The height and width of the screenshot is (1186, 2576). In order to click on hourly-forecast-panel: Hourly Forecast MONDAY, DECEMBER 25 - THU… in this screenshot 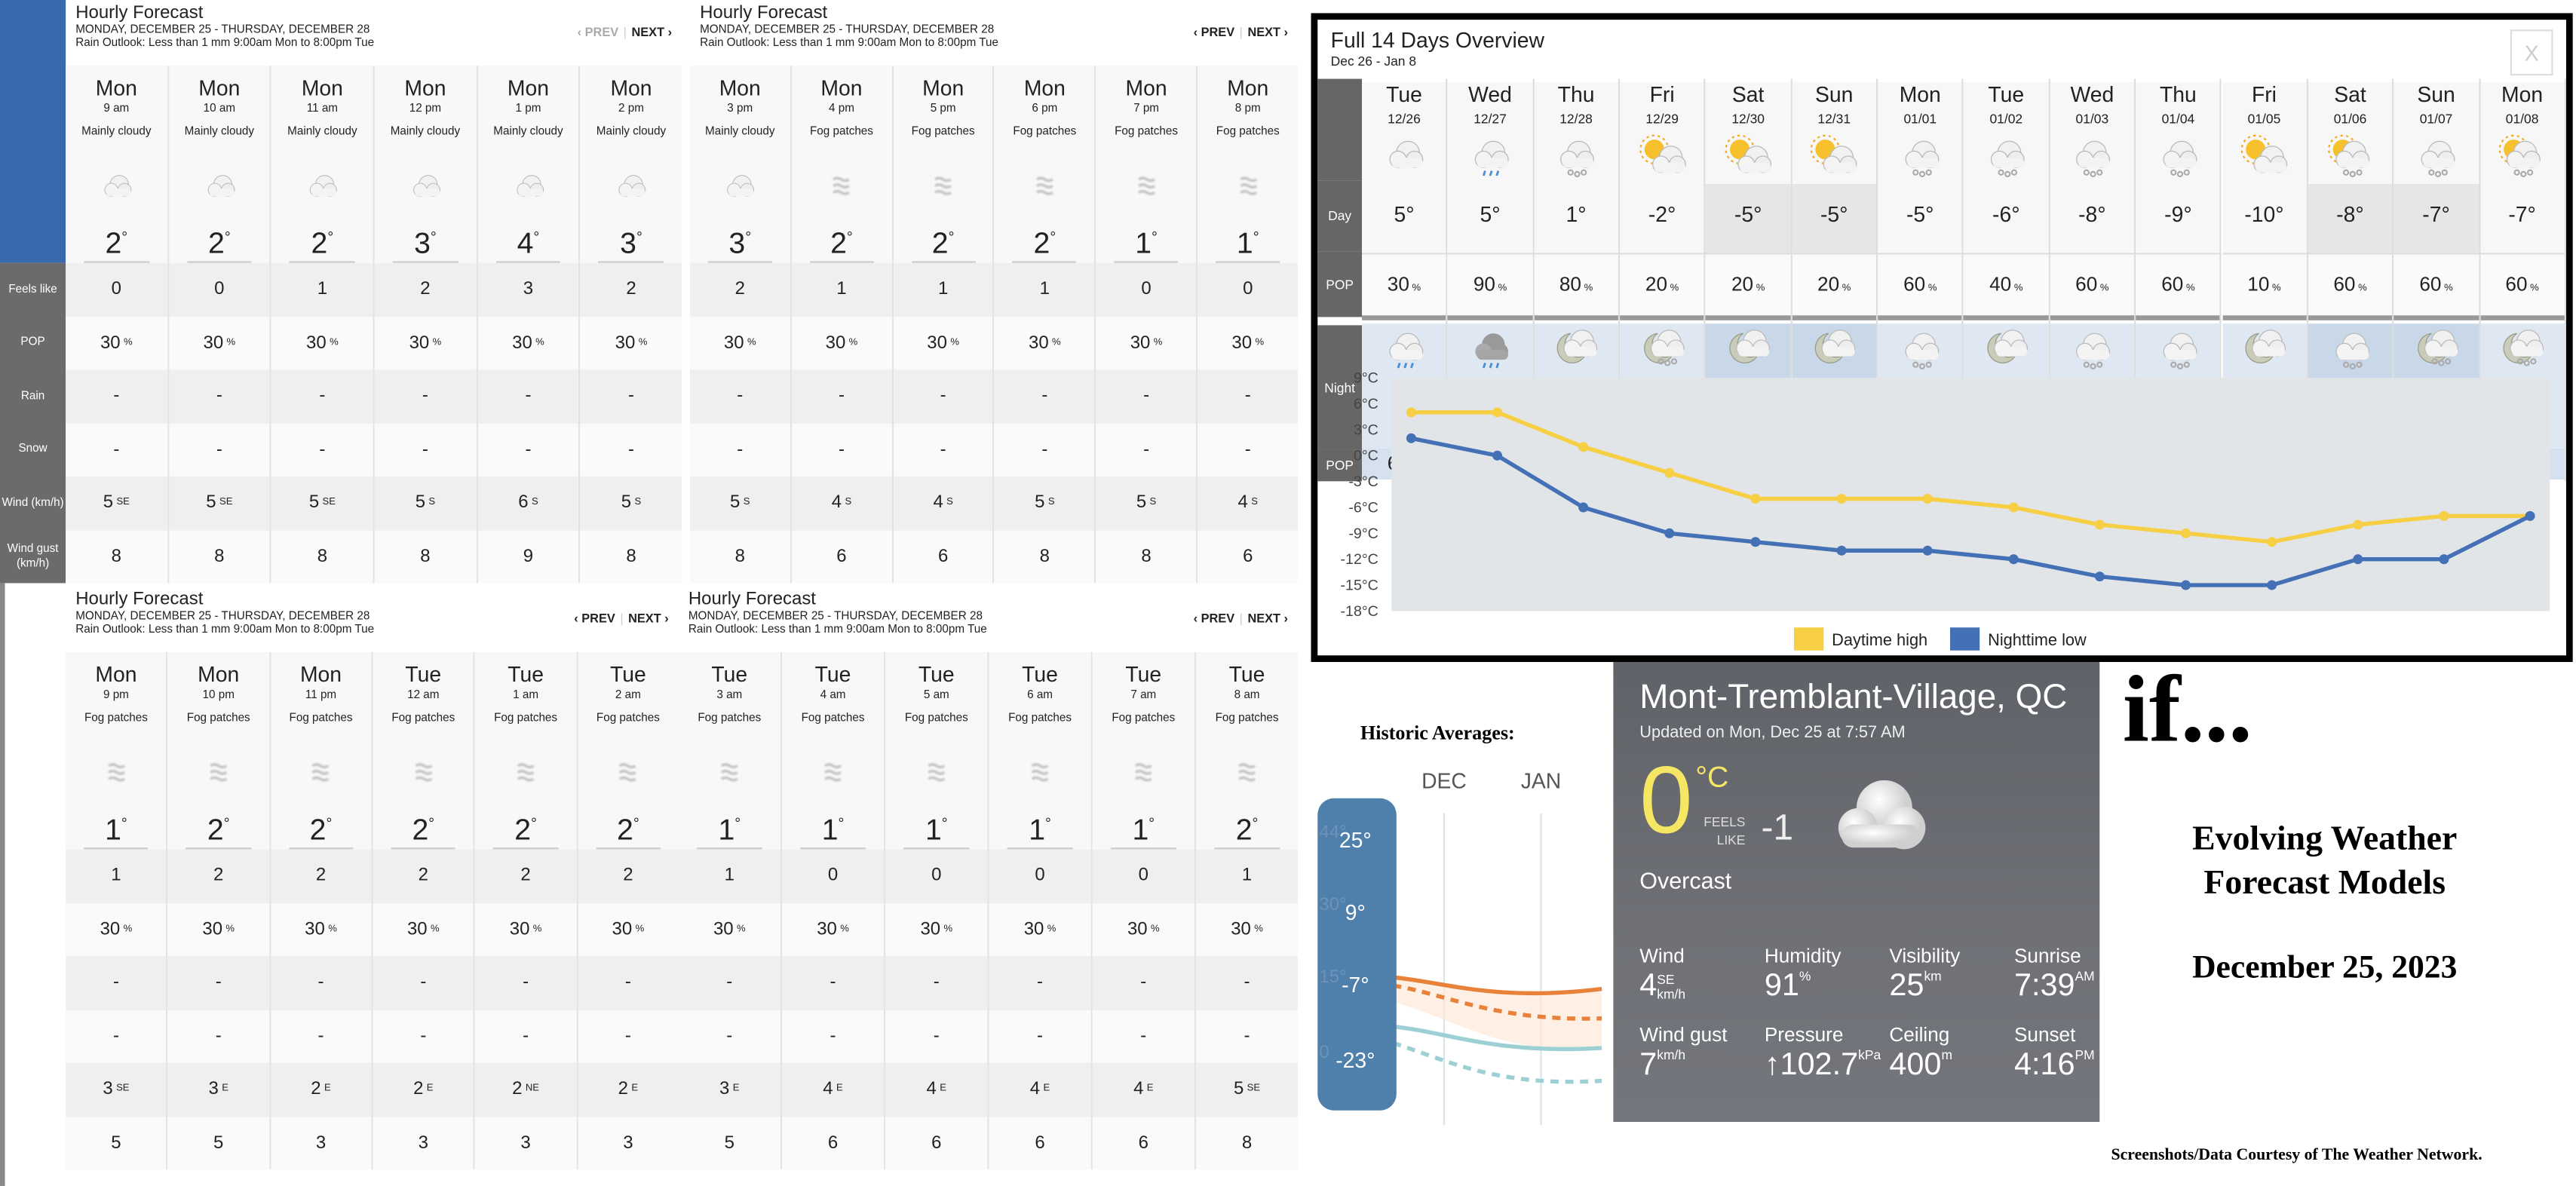, I will do `click(372, 878)`.